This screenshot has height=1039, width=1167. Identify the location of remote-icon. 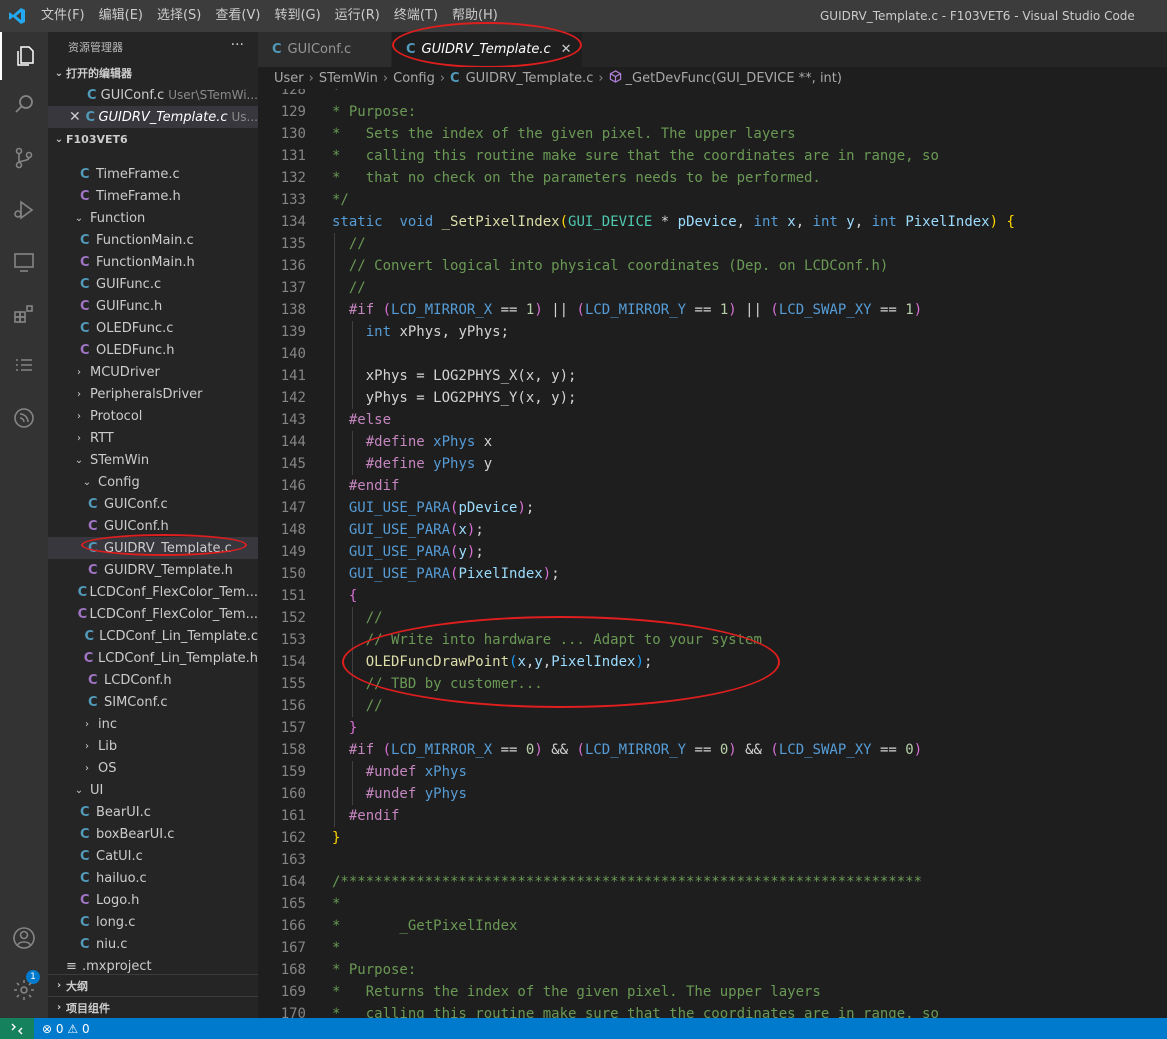
(17, 1028).